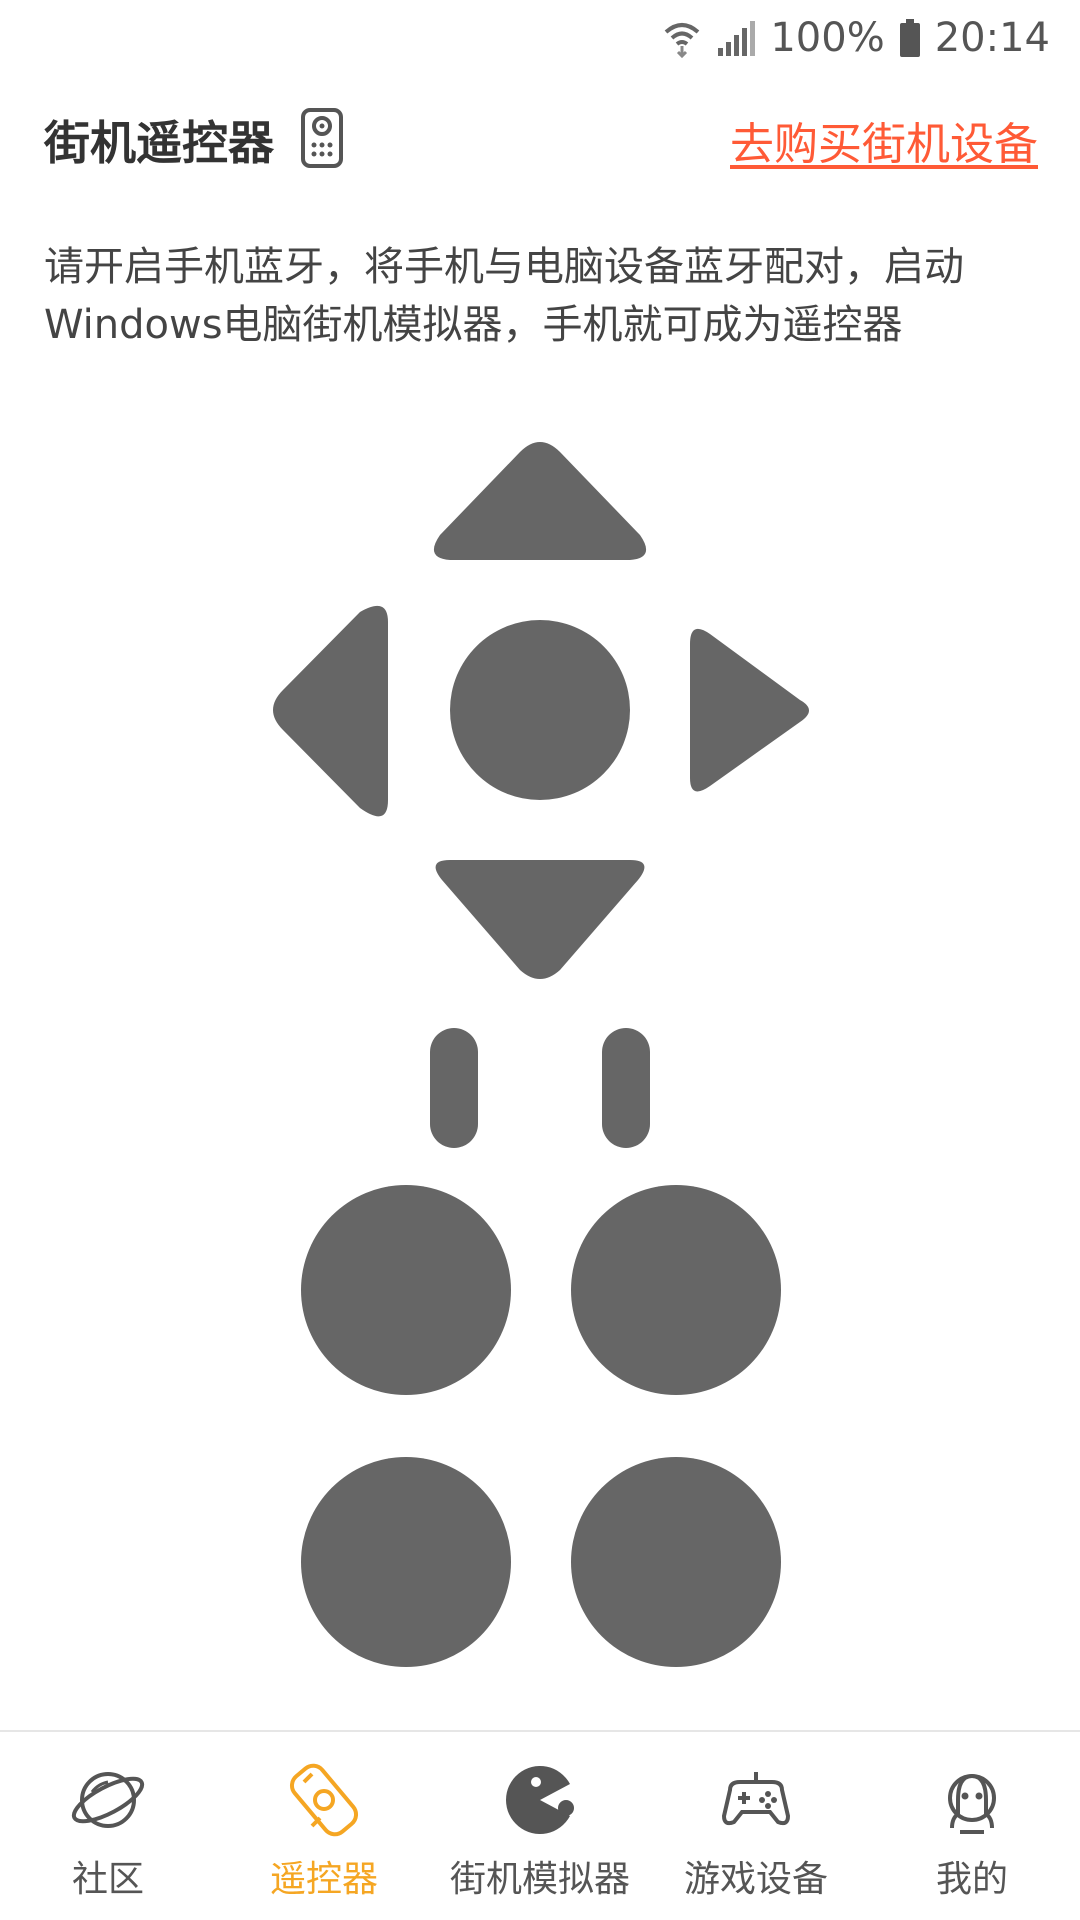 The height and width of the screenshot is (1920, 1080). What do you see at coordinates (330, 711) in the screenshot?
I see `dpad-left-button` at bounding box center [330, 711].